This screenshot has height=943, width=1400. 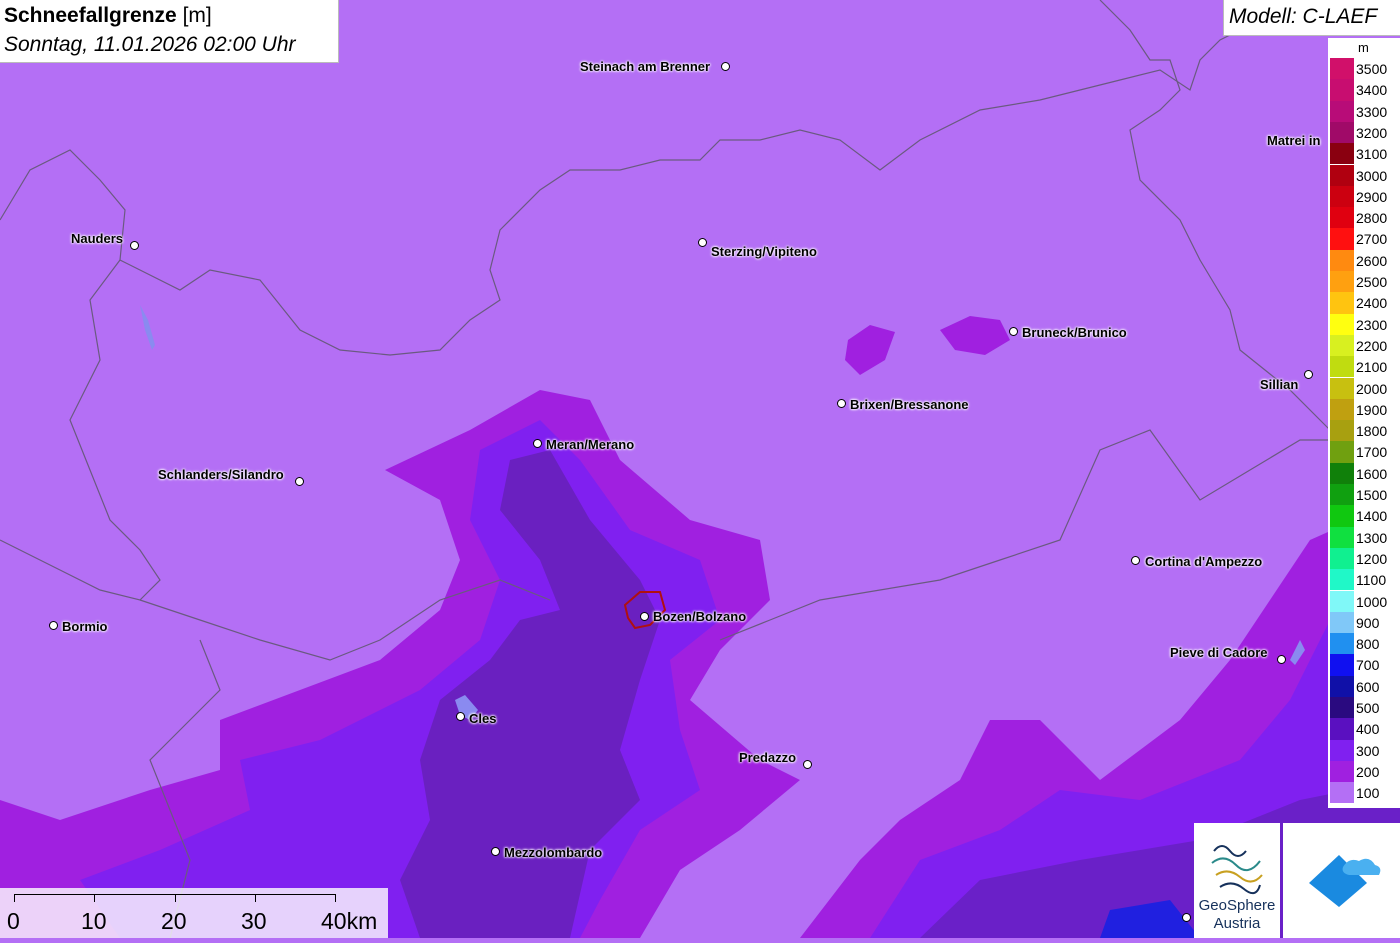 What do you see at coordinates (174, 921) in the screenshot?
I see `scale-label: 20` at bounding box center [174, 921].